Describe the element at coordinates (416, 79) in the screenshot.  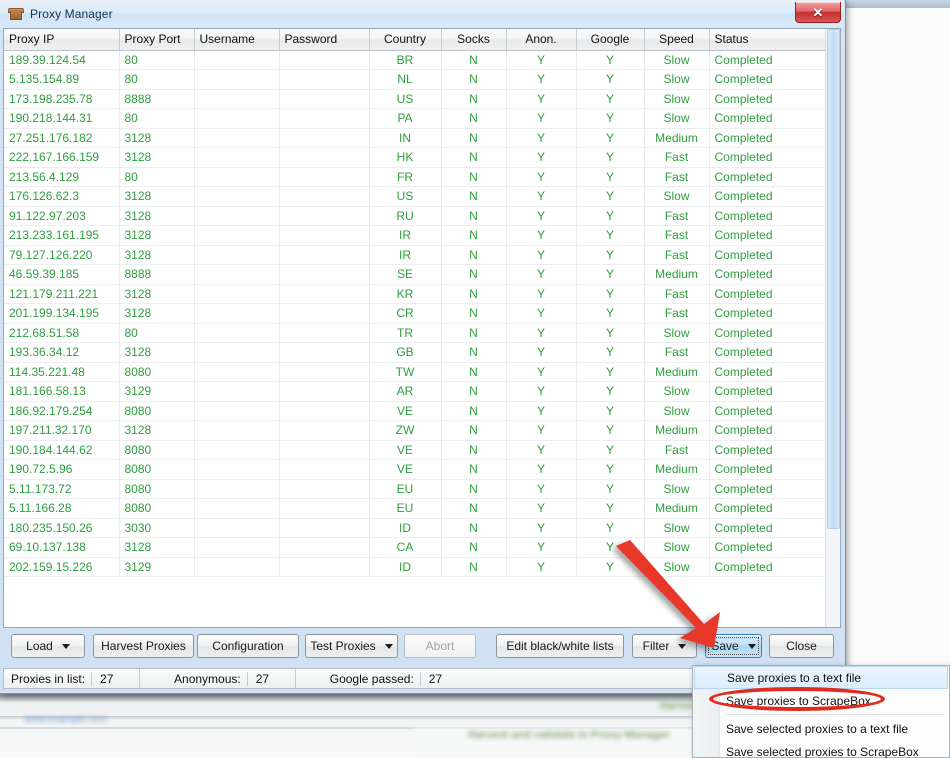
I see `table-row: 5.135.154.89 80 NL N Y Y Slow Completed` at that location.